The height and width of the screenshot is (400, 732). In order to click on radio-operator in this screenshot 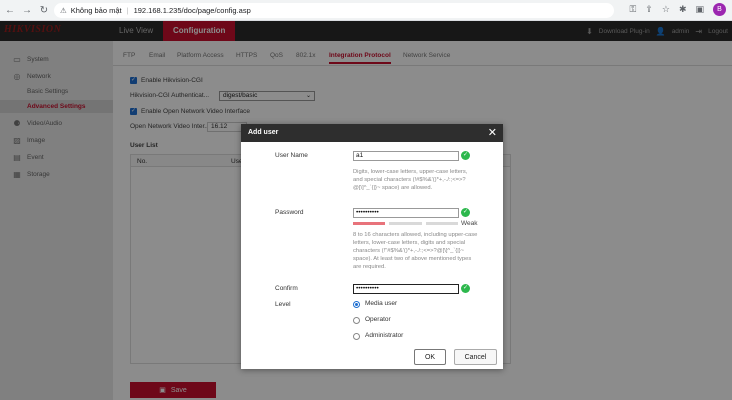, I will do `click(356, 320)`.